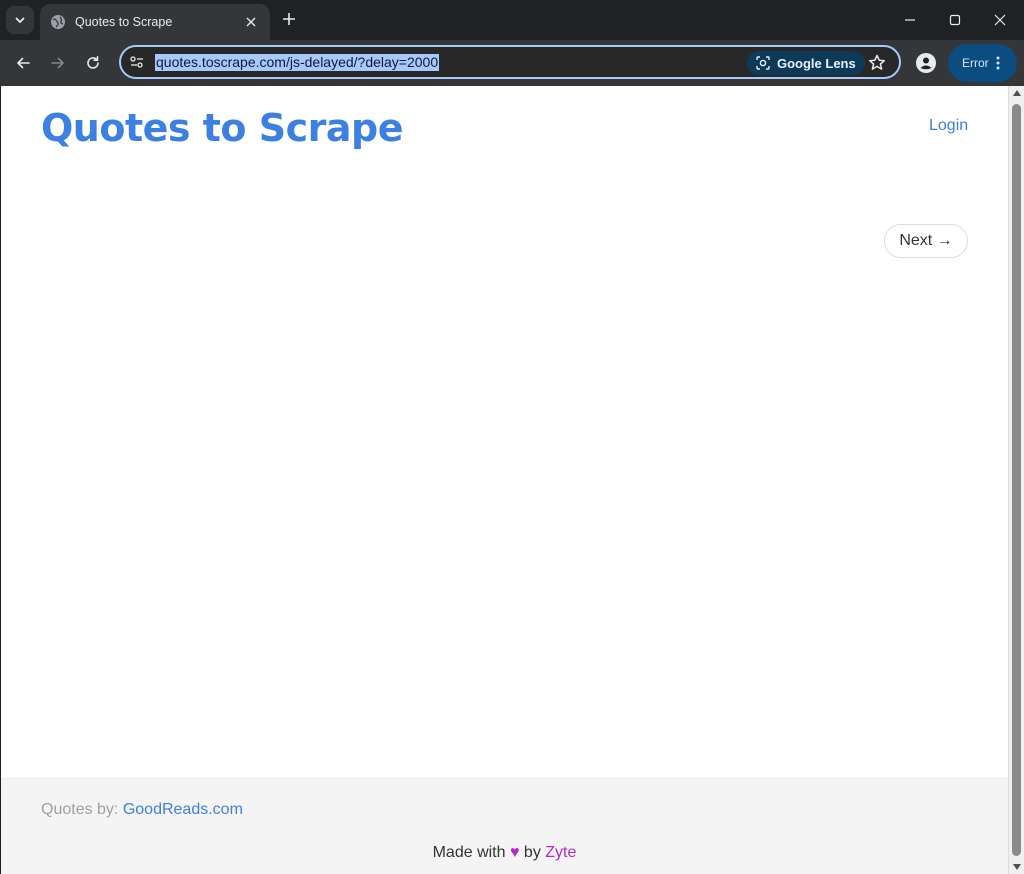  I want to click on by-text: by, so click(532, 852).